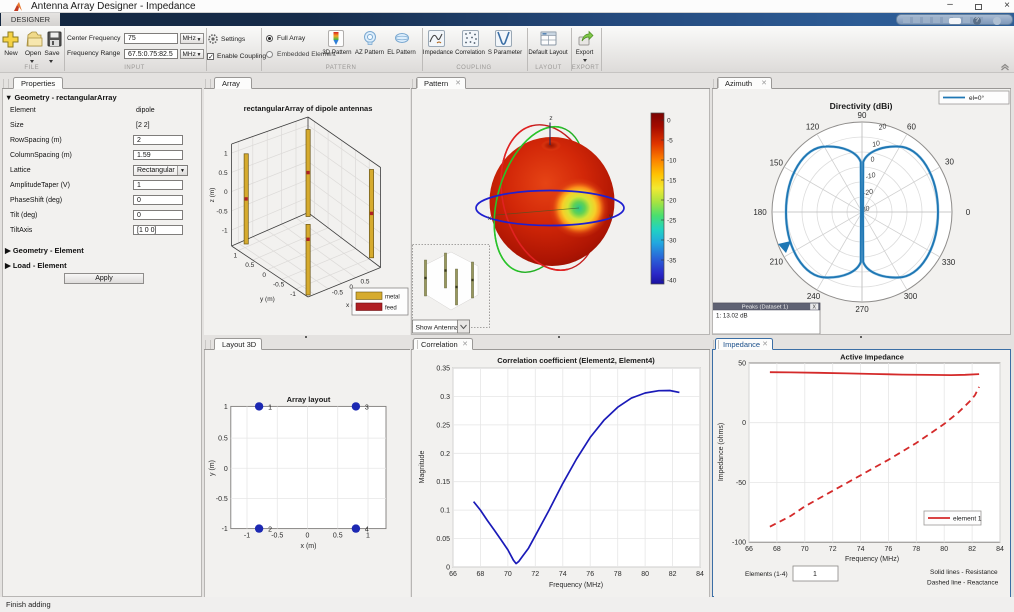  Describe the element at coordinates (392, 298) in the screenshot. I see `svg-text: metal` at that location.